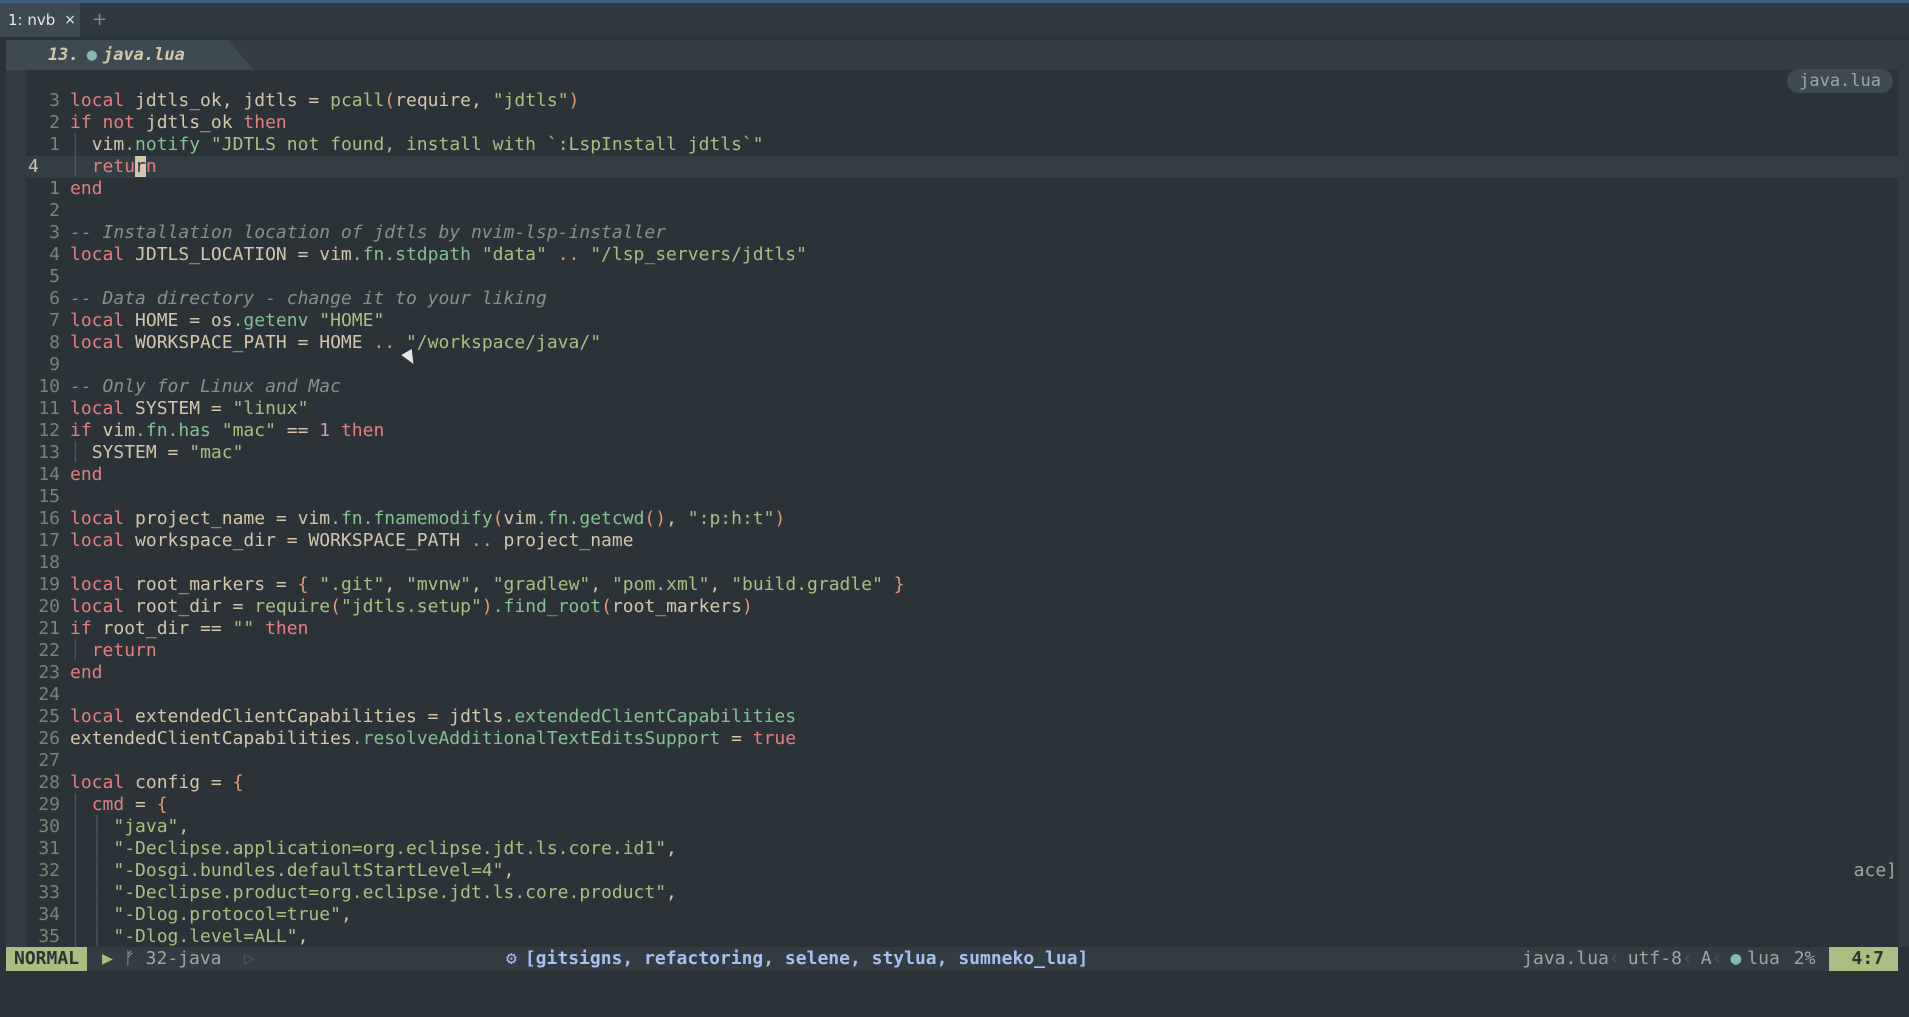 The image size is (1909, 1017). I want to click on code-token: "-Dlog.protocol=true", so click(227, 914).